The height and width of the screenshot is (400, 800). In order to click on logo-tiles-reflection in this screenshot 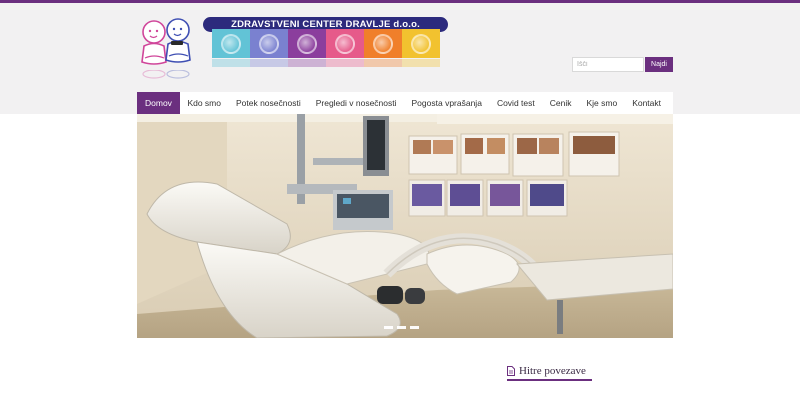, I will do `click(326, 63)`.